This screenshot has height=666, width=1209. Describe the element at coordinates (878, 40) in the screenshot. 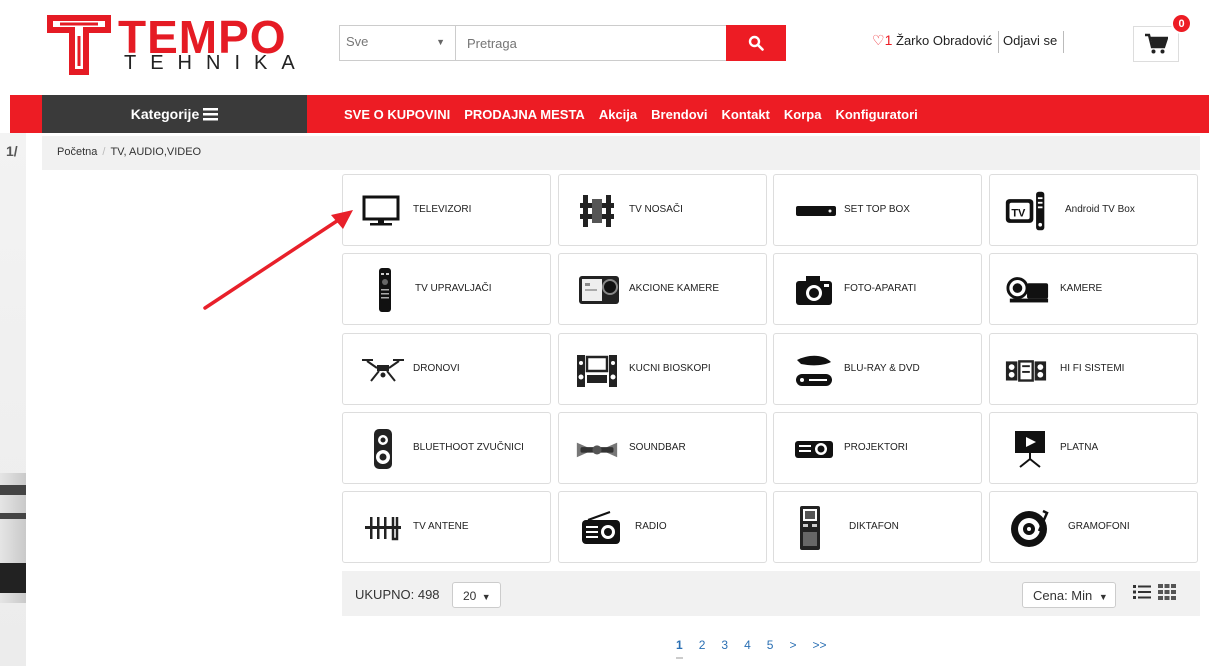

I see `heart-icon: ♡` at that location.